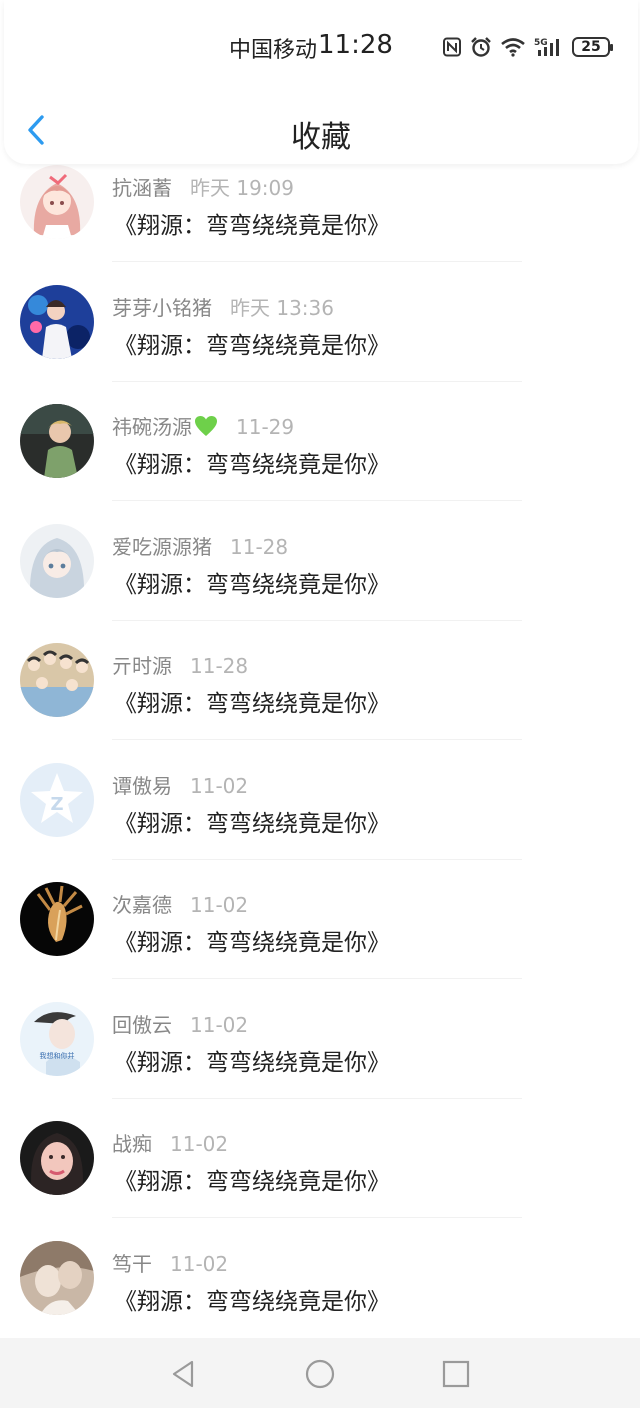  Describe the element at coordinates (142, 1024) in the screenshot. I see `user-name: 回傲云` at that location.